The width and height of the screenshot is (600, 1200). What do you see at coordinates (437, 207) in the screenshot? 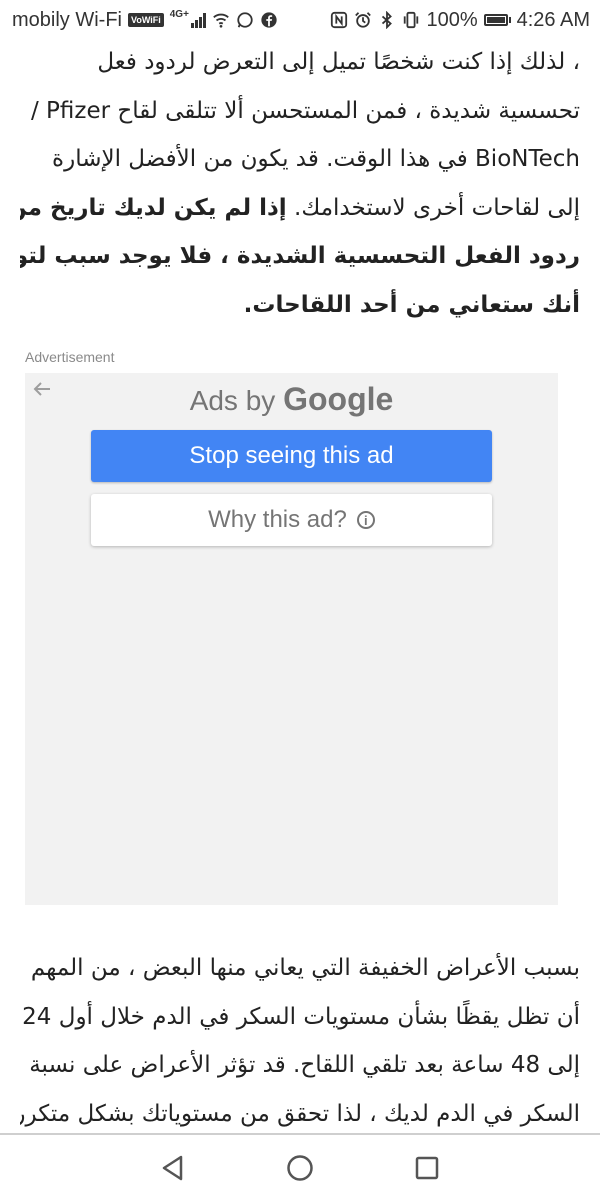
I see `article-line-plain: إلى لقاحات أخرى لاستخدامك.` at bounding box center [437, 207].